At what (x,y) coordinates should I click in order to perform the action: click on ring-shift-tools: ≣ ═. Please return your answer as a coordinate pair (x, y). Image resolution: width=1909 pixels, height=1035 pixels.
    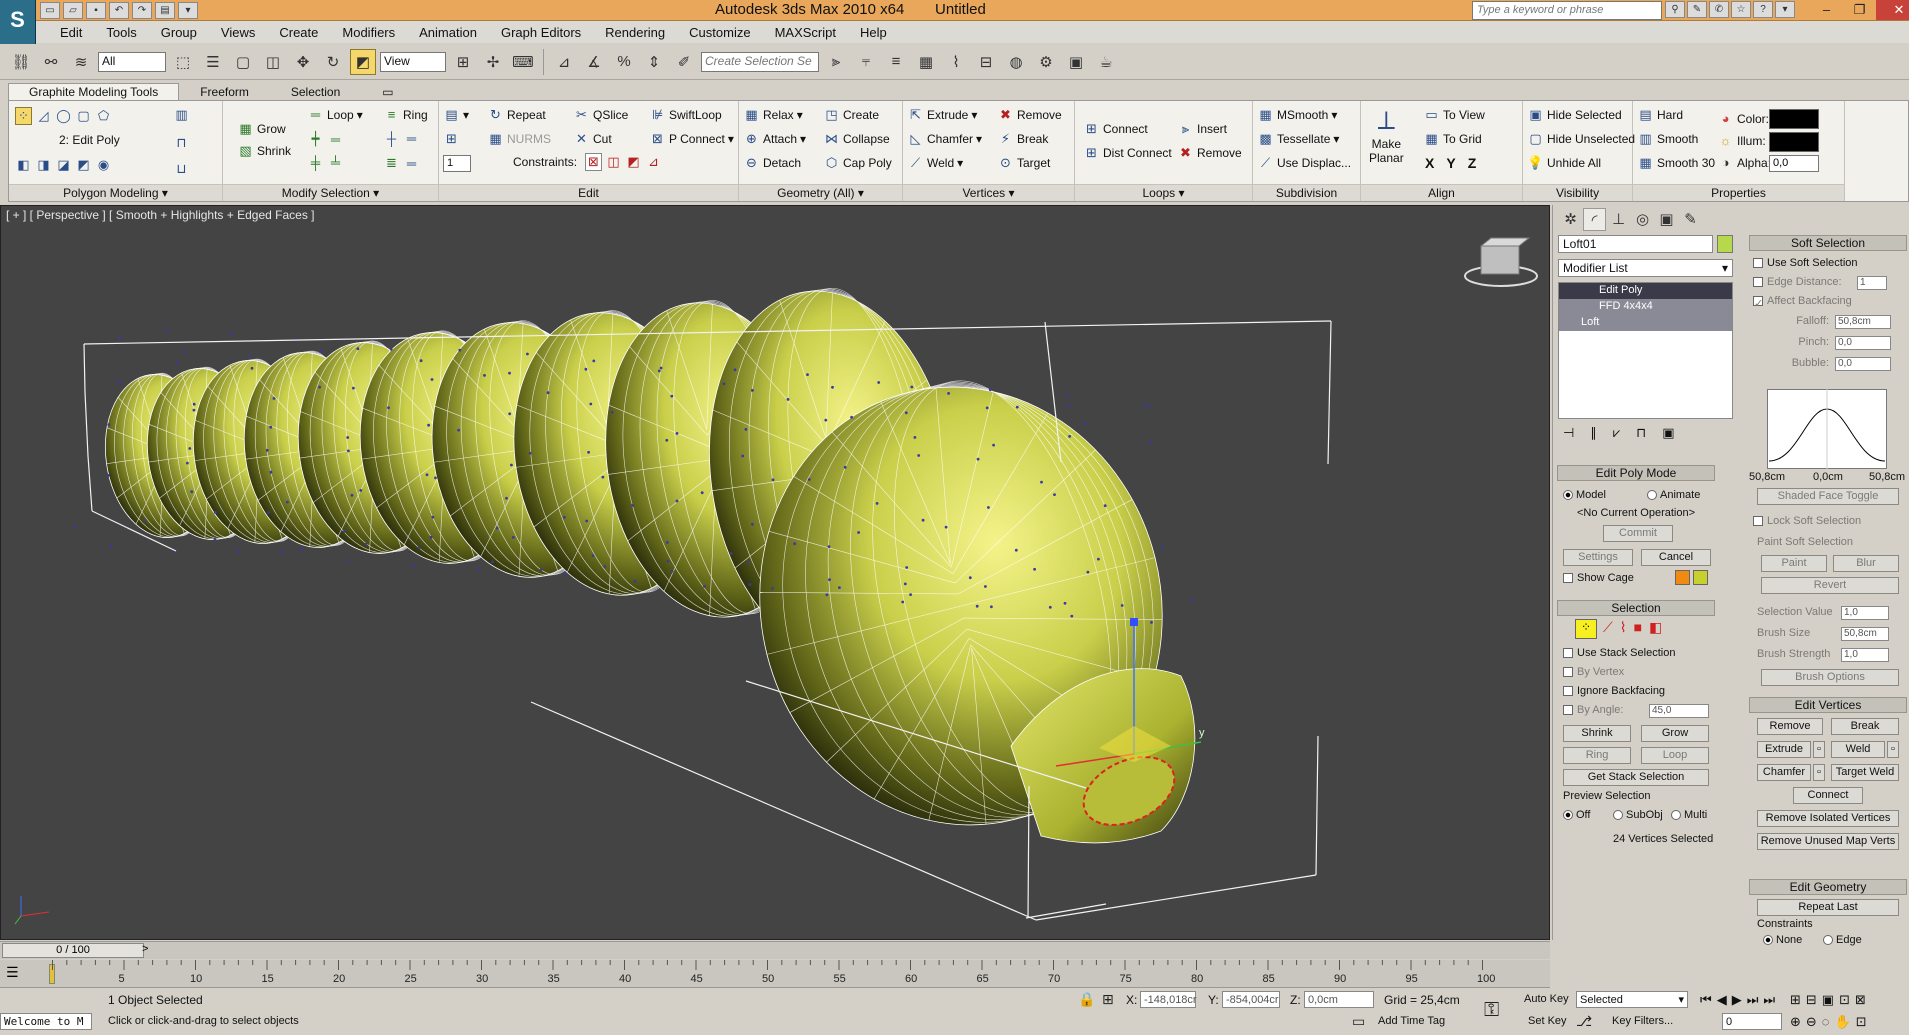
    Looking at the image, I should click on (401, 163).